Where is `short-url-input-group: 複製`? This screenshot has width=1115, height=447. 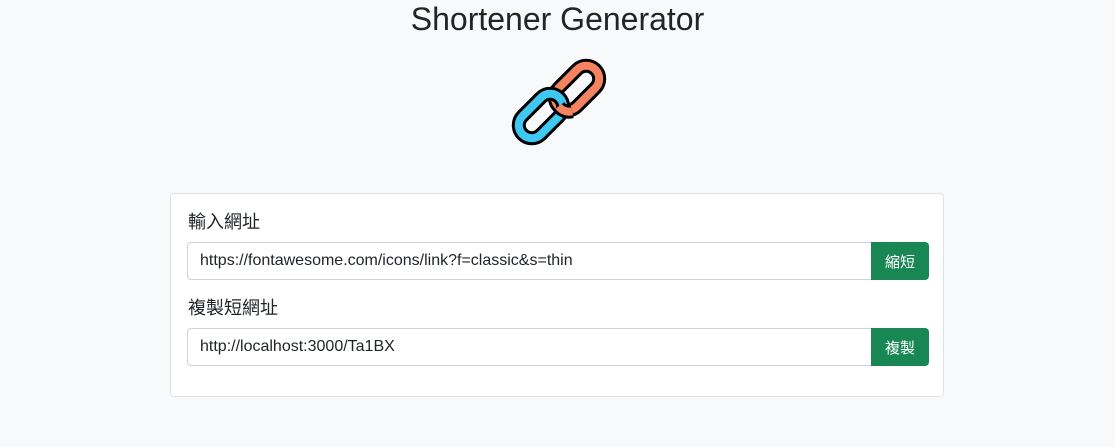 short-url-input-group: 複製 is located at coordinates (558, 347).